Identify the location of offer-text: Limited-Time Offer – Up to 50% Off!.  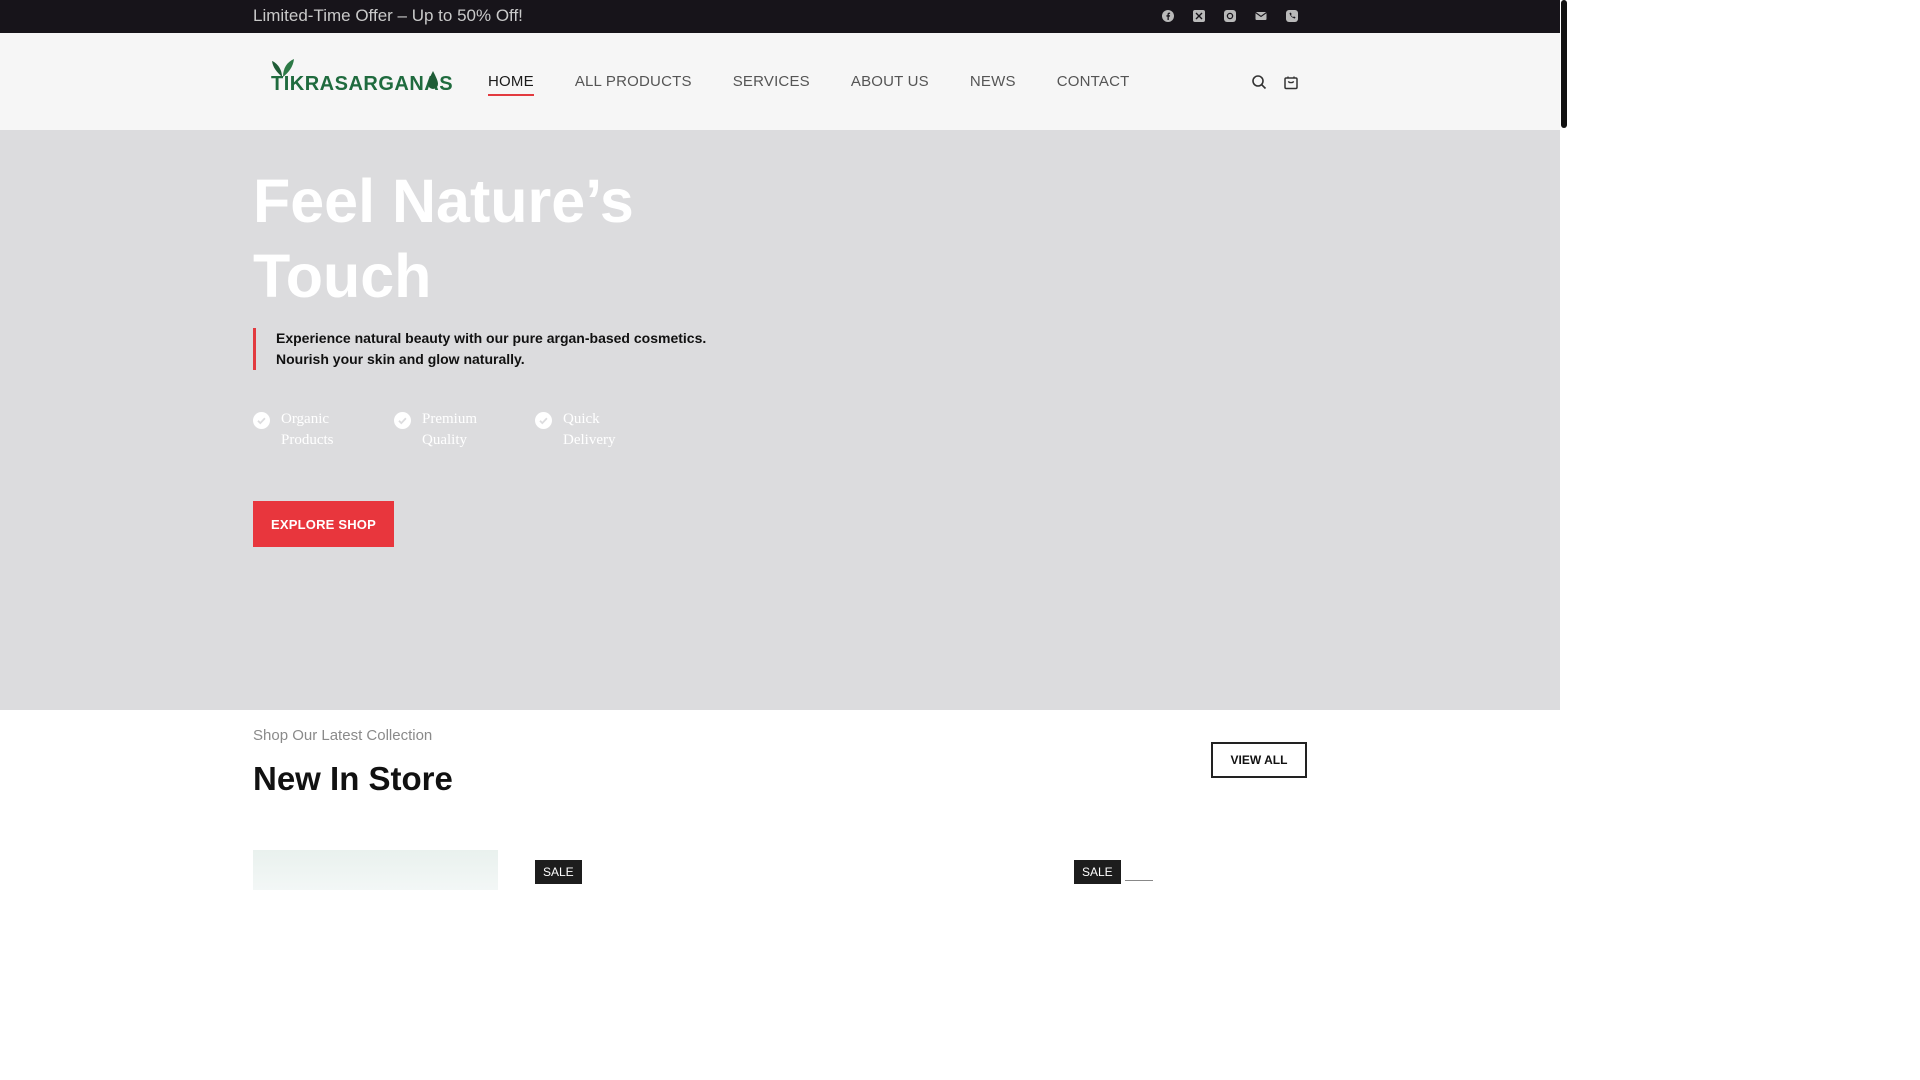
(388, 15).